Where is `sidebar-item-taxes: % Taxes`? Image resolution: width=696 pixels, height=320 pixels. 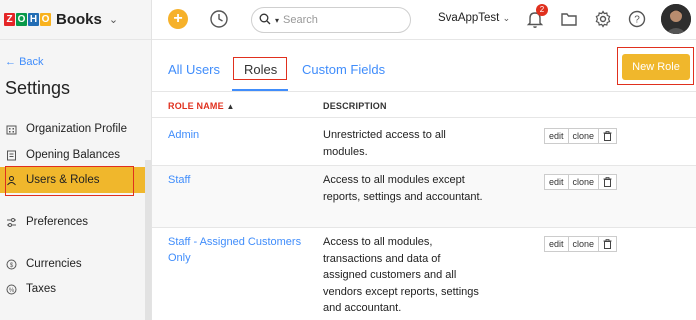 sidebar-item-taxes: % Taxes is located at coordinates (72, 289).